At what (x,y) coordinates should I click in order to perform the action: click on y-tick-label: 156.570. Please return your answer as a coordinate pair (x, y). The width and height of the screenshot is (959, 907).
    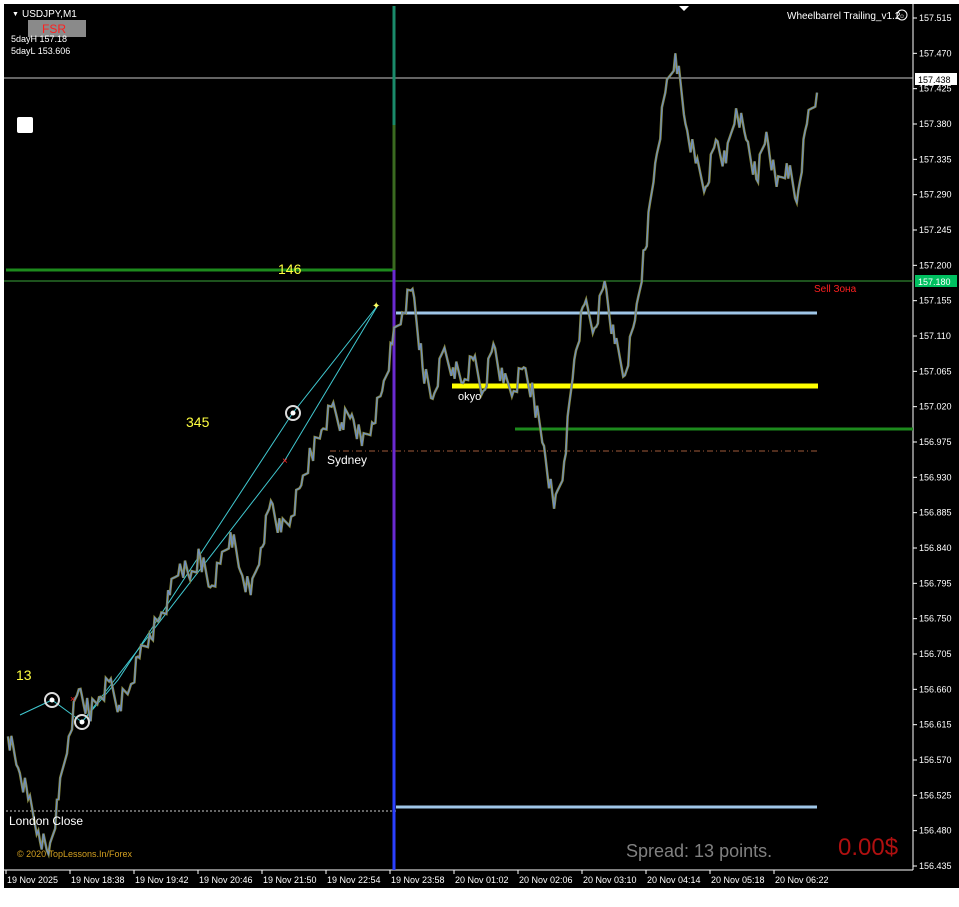
    Looking at the image, I should click on (935, 760).